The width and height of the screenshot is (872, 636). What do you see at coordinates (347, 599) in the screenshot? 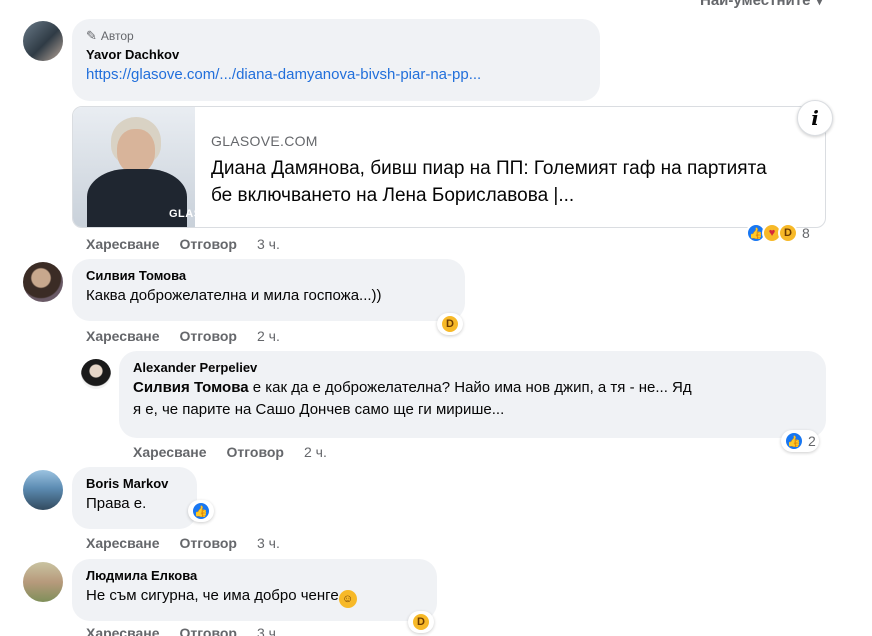
I see `grin-emoji-icon: ☺` at bounding box center [347, 599].